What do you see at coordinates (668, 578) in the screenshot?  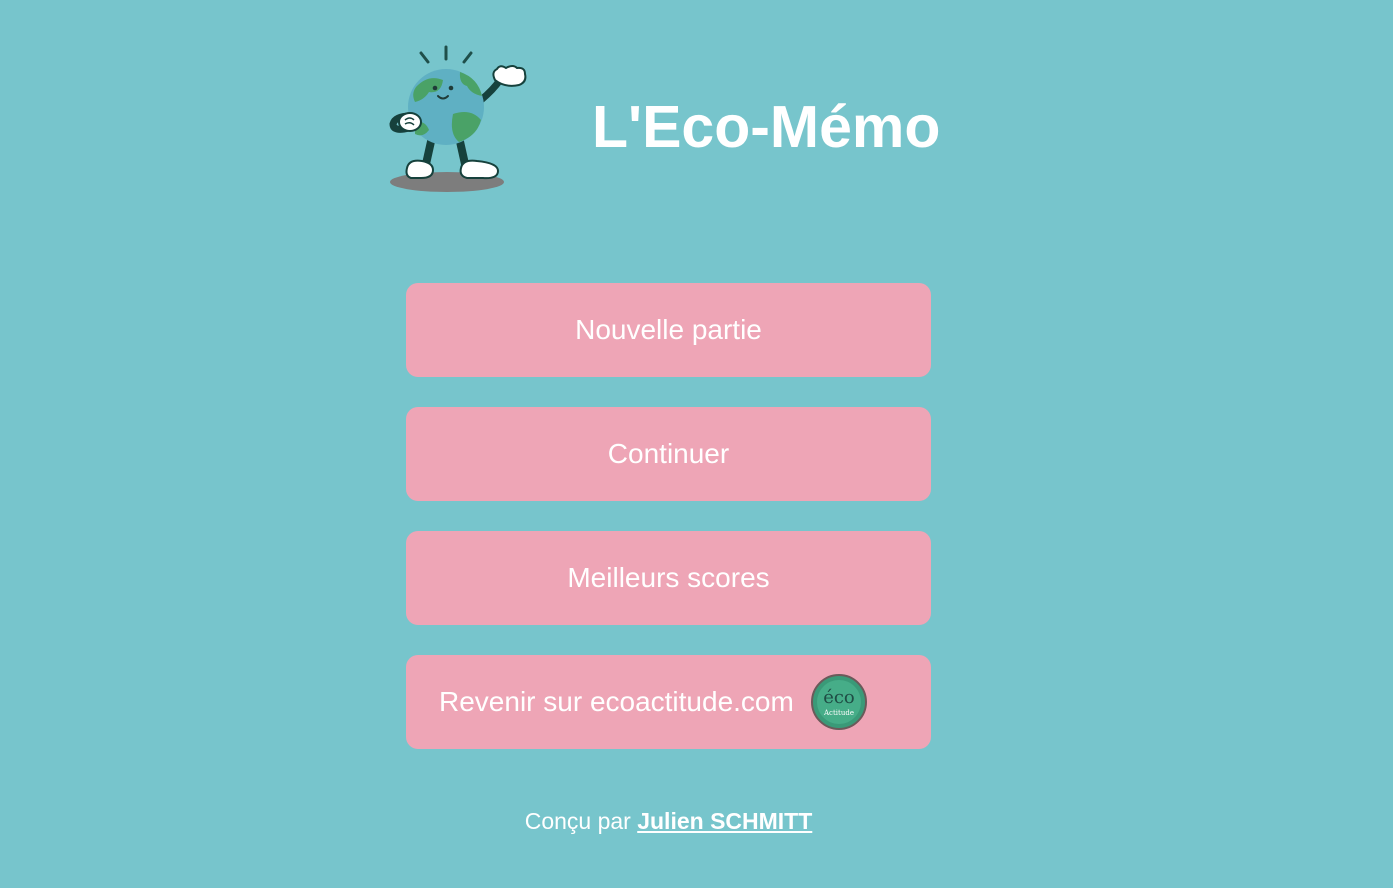 I see `high-scores-button: Meilleurs scores` at bounding box center [668, 578].